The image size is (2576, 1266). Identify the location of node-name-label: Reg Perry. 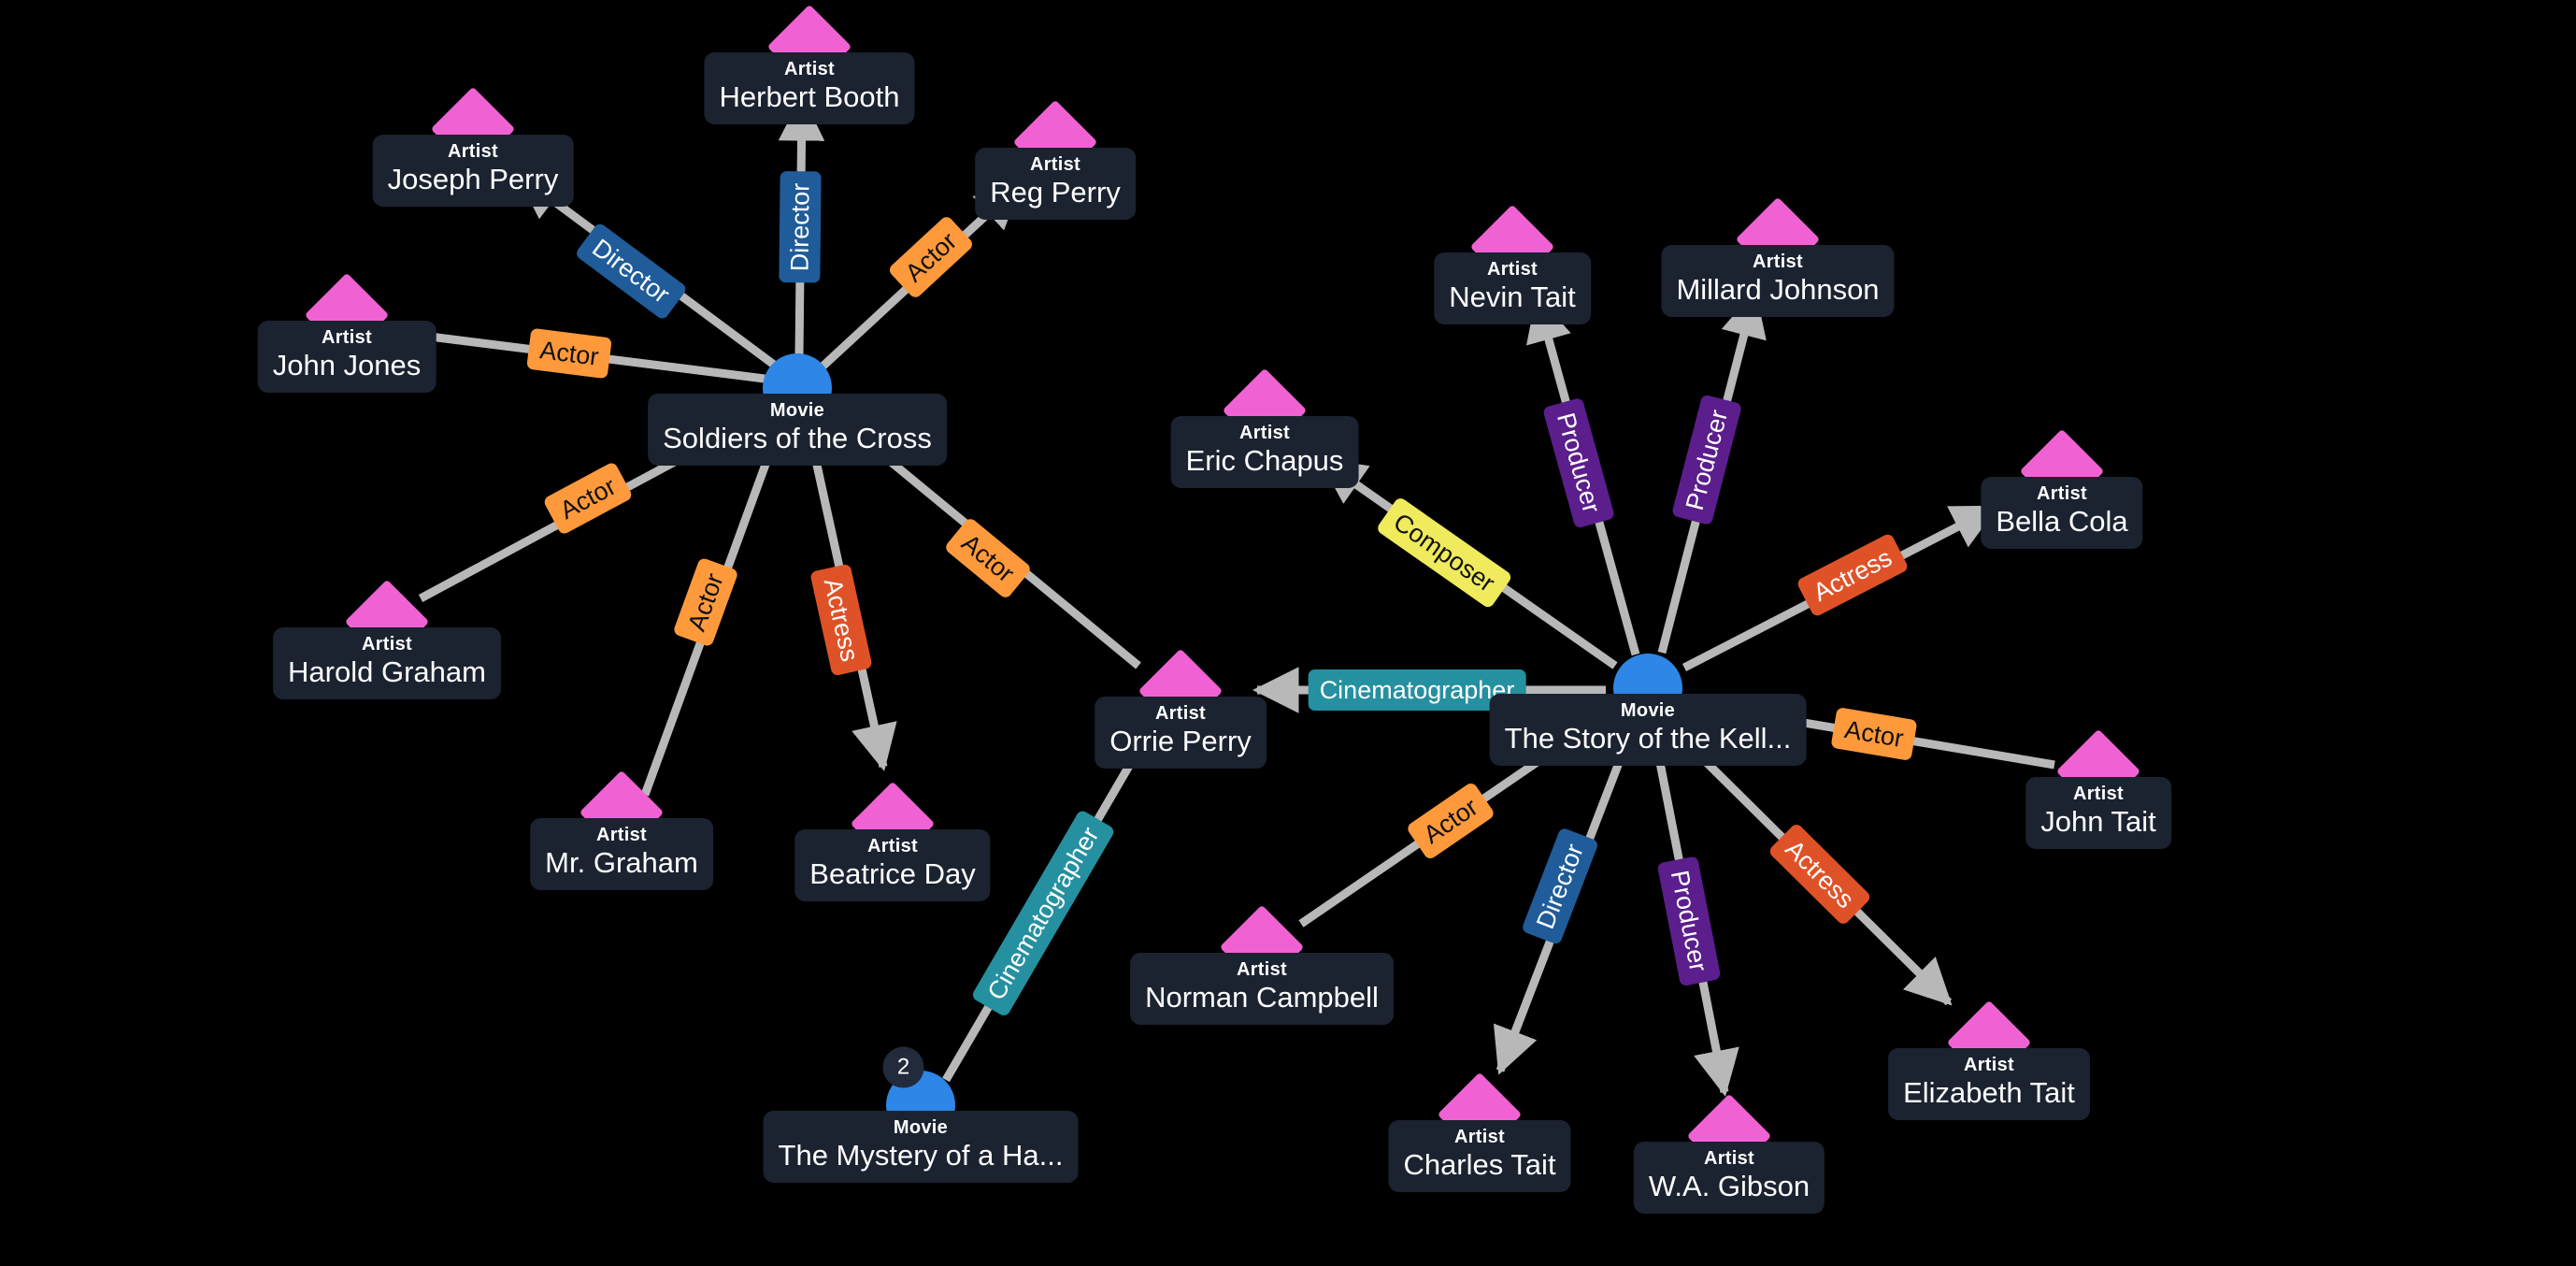
(1055, 192).